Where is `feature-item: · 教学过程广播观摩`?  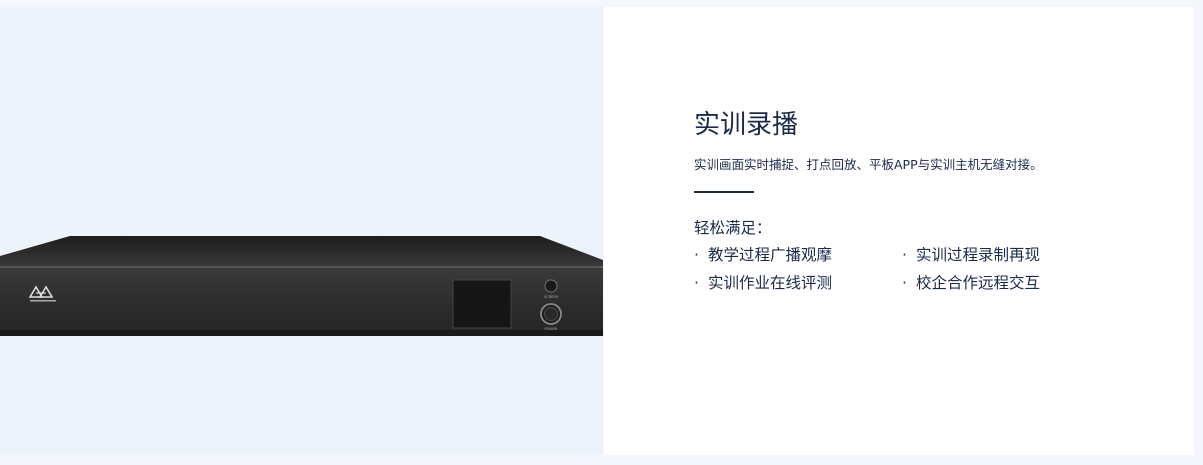 feature-item: · 教学过程广播观摩 is located at coordinates (798, 255).